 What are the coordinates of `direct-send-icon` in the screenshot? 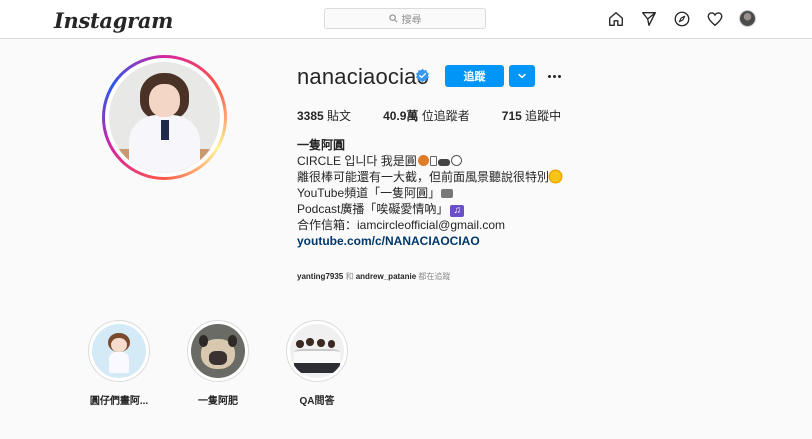 It's located at (648, 18).